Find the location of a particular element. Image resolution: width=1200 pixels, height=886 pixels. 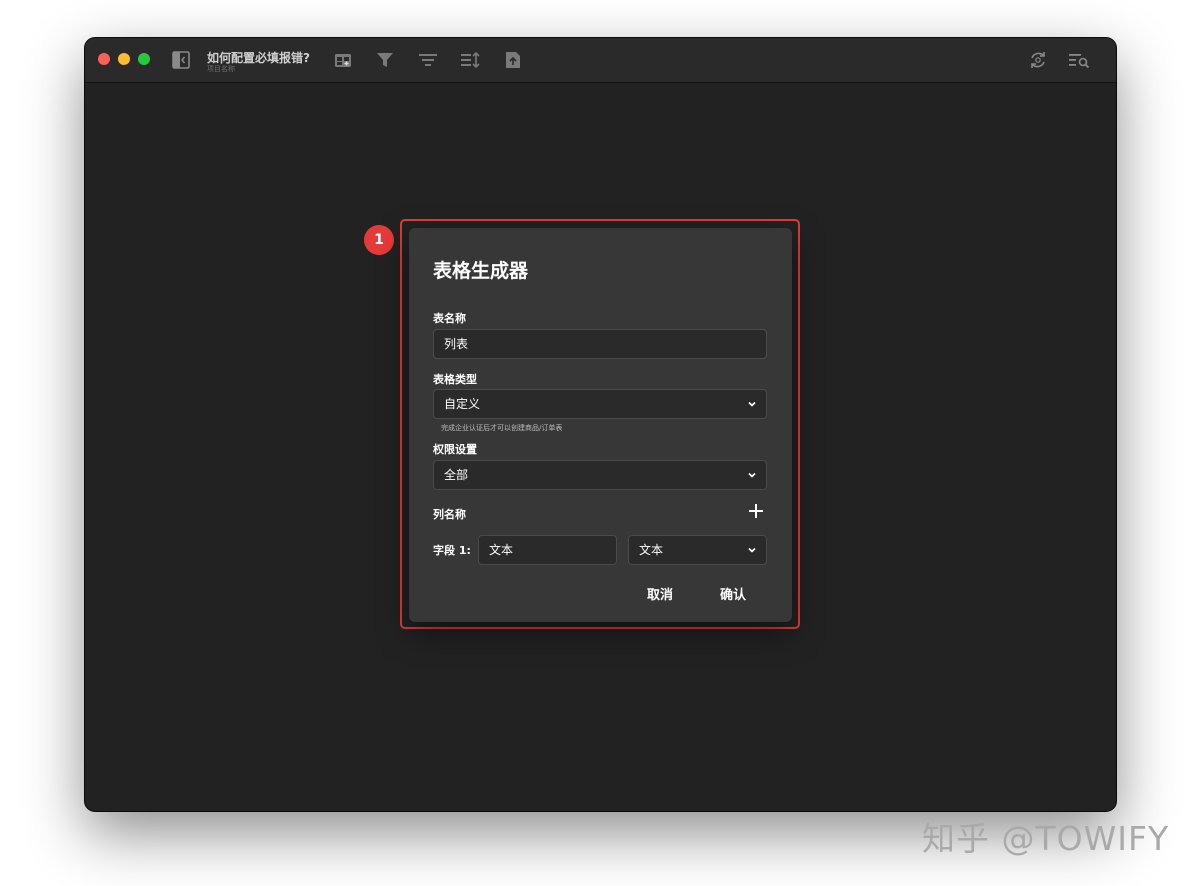

watermark: 知乎 @TOWIFY is located at coordinates (1046, 838).